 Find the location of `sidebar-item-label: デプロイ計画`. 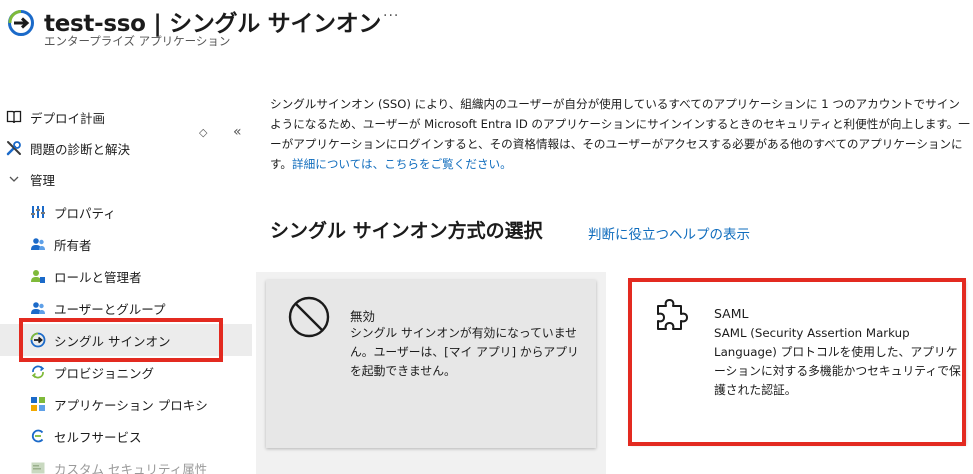

sidebar-item-label: デプロイ計画 is located at coordinates (68, 118).